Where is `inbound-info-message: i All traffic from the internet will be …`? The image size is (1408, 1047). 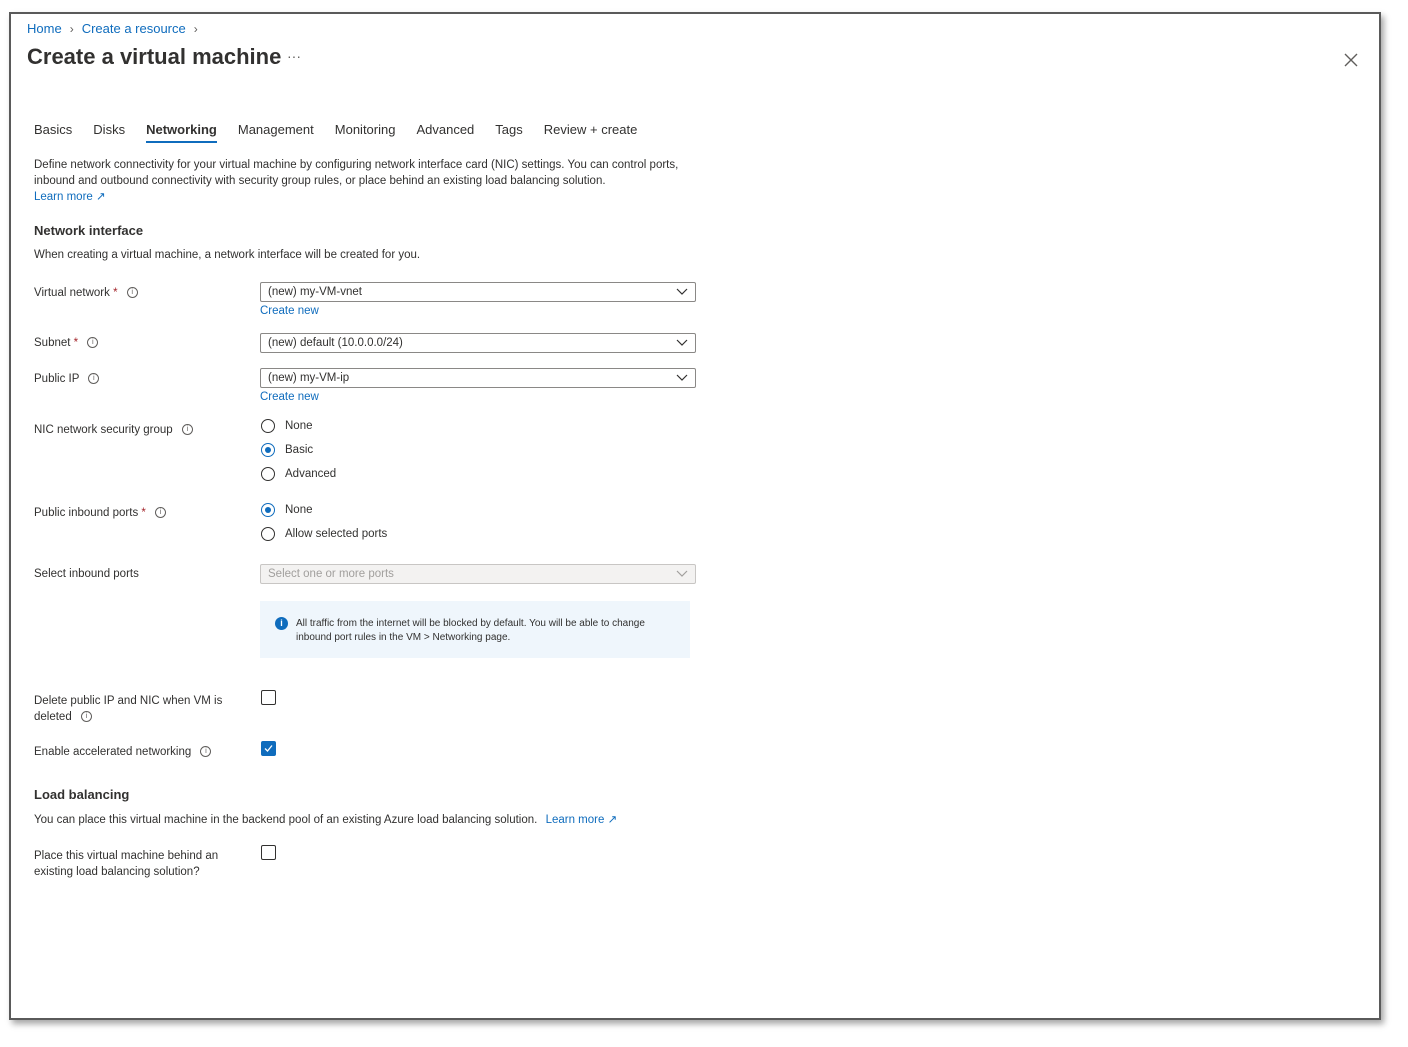 inbound-info-message: i All traffic from the internet will be … is located at coordinates (475, 629).